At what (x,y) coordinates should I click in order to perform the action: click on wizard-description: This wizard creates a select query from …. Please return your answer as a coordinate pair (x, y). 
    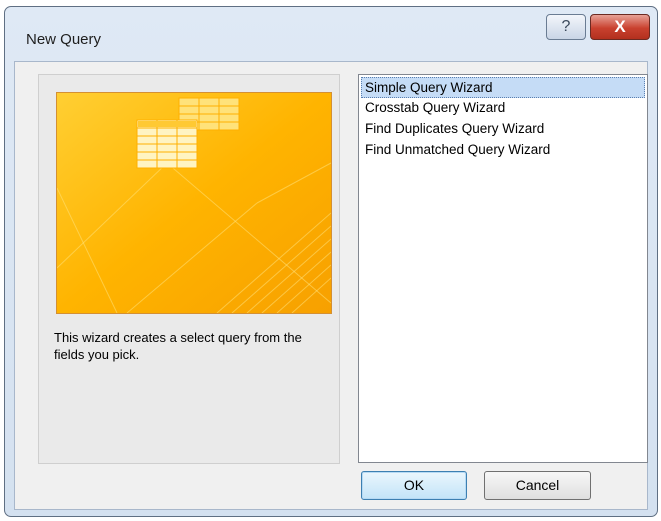
    Looking at the image, I should click on (178, 346).